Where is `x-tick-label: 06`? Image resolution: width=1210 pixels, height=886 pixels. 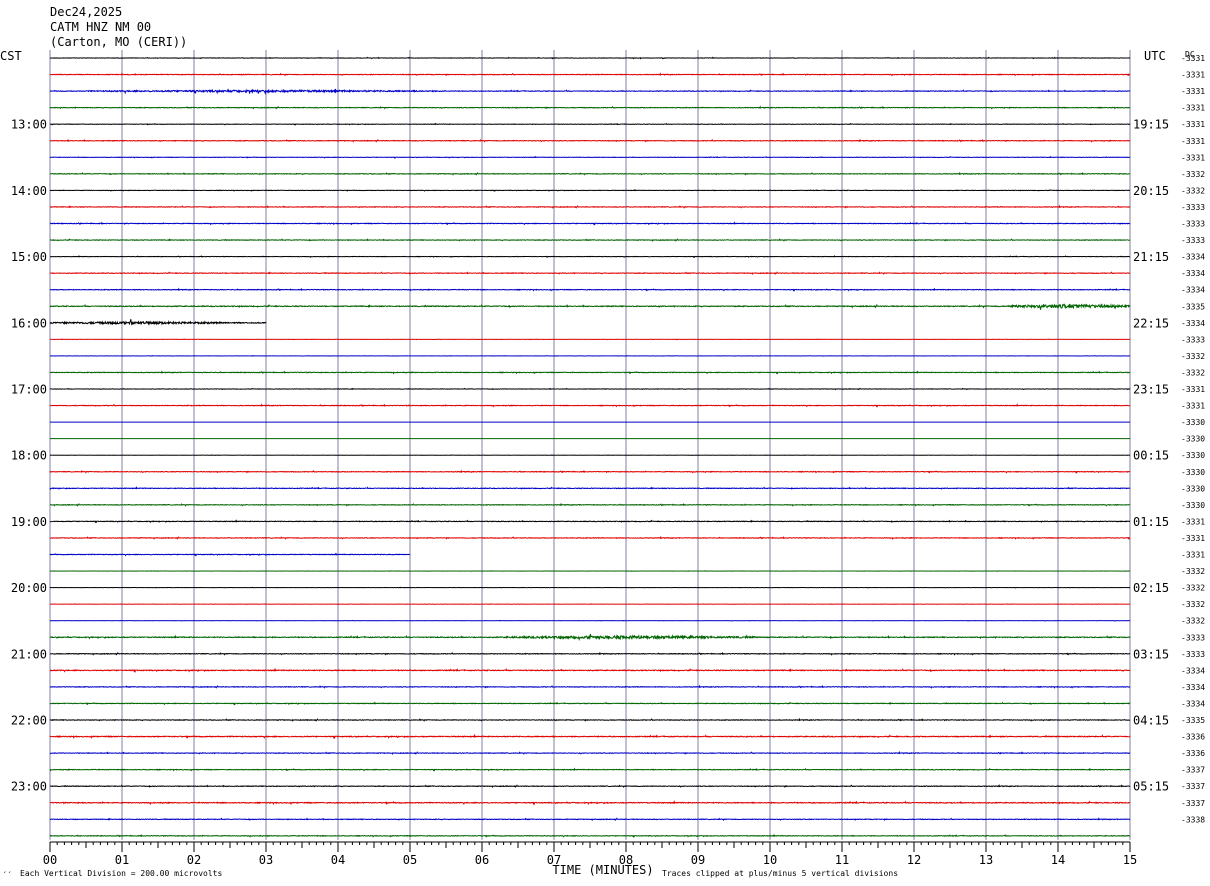
x-tick-label: 06 is located at coordinates (482, 860).